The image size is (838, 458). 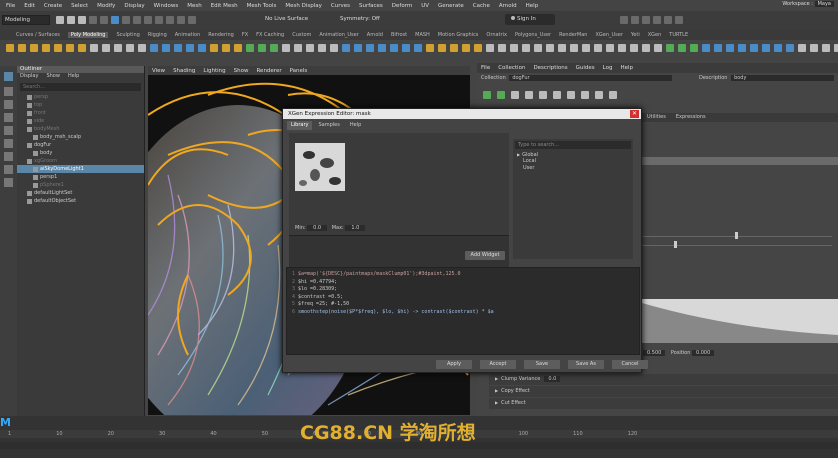 What do you see at coordinates (532, 6) in the screenshot?
I see `menu-item: Help` at bounding box center [532, 6].